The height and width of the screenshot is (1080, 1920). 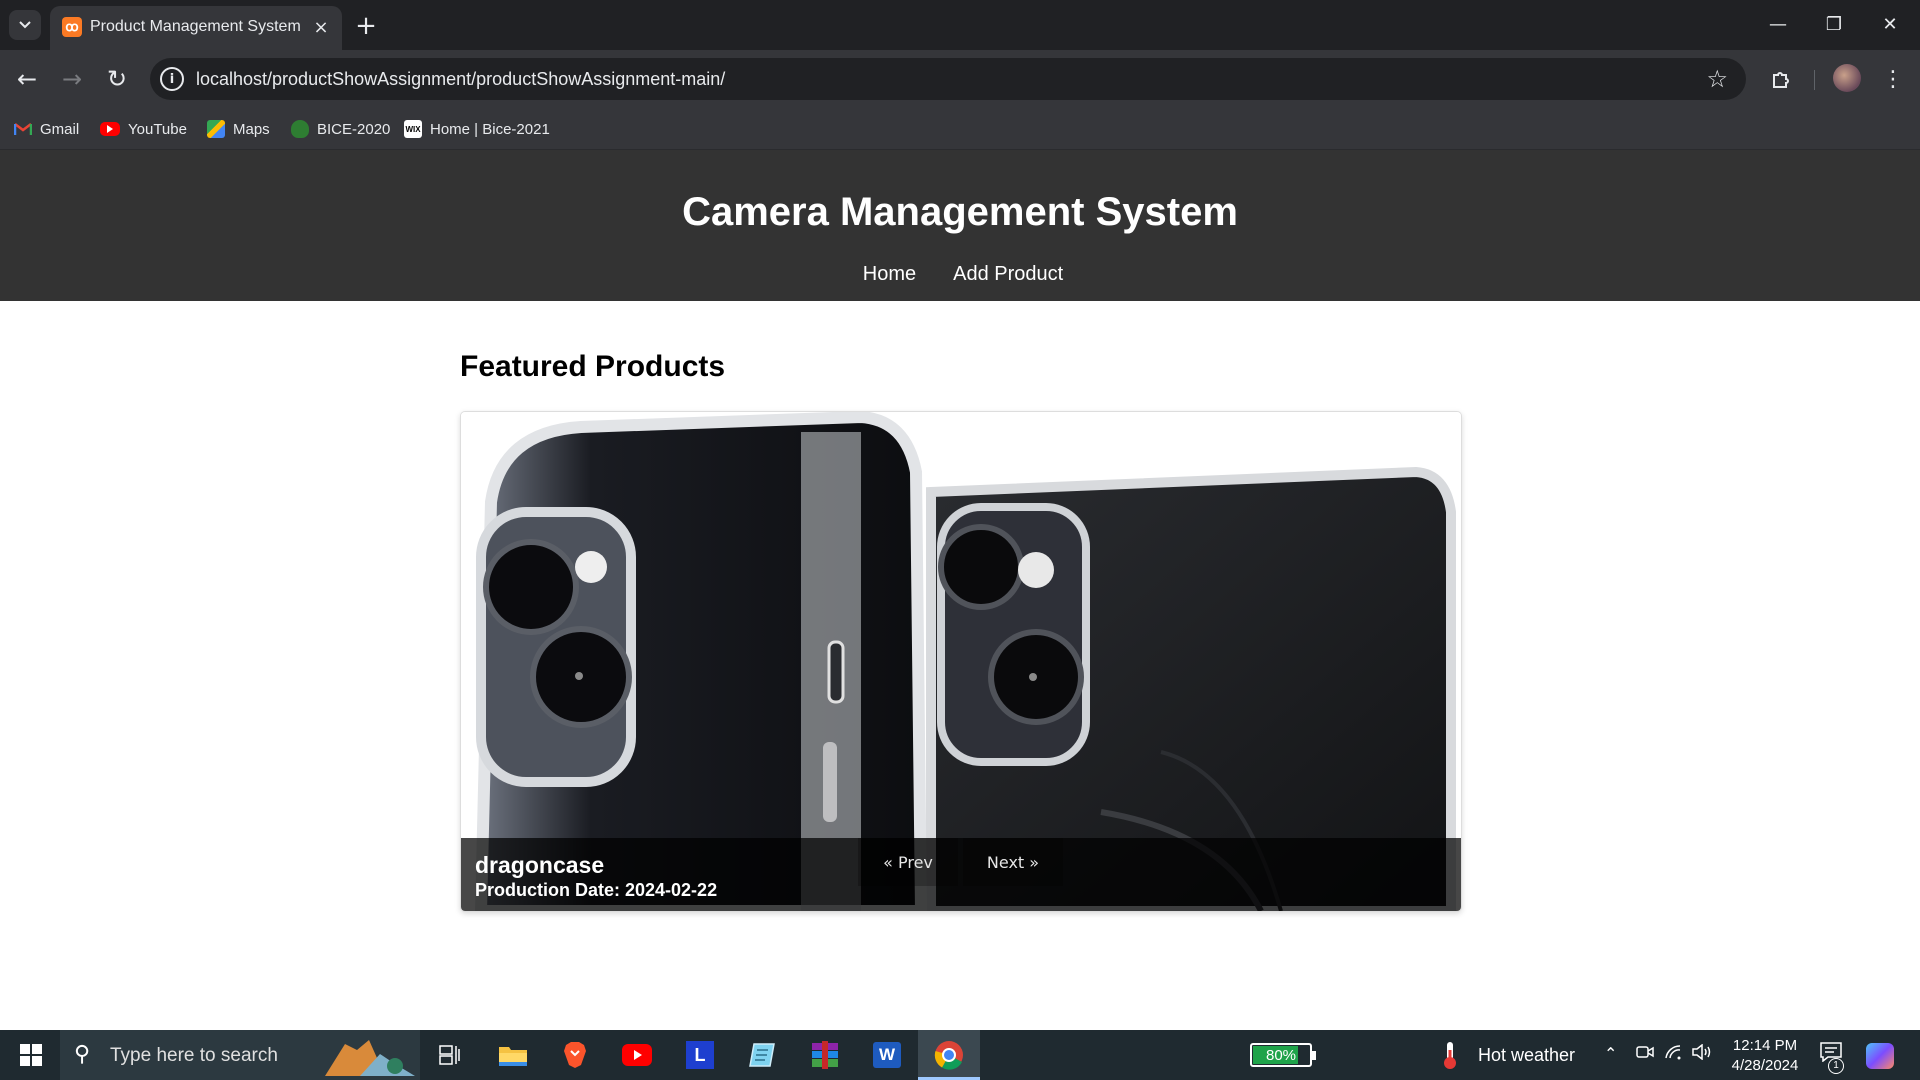 I want to click on production-date: Production Date: 2024-02-22, so click(x=596, y=890).